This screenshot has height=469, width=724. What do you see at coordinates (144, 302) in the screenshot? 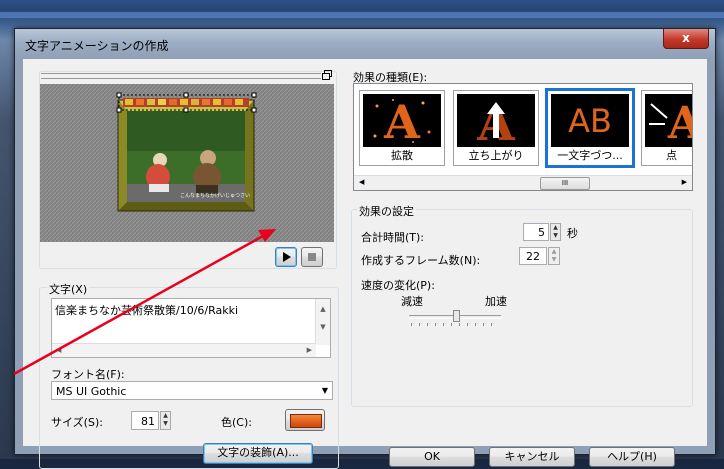
I see `annotation-arrow` at bounding box center [144, 302].